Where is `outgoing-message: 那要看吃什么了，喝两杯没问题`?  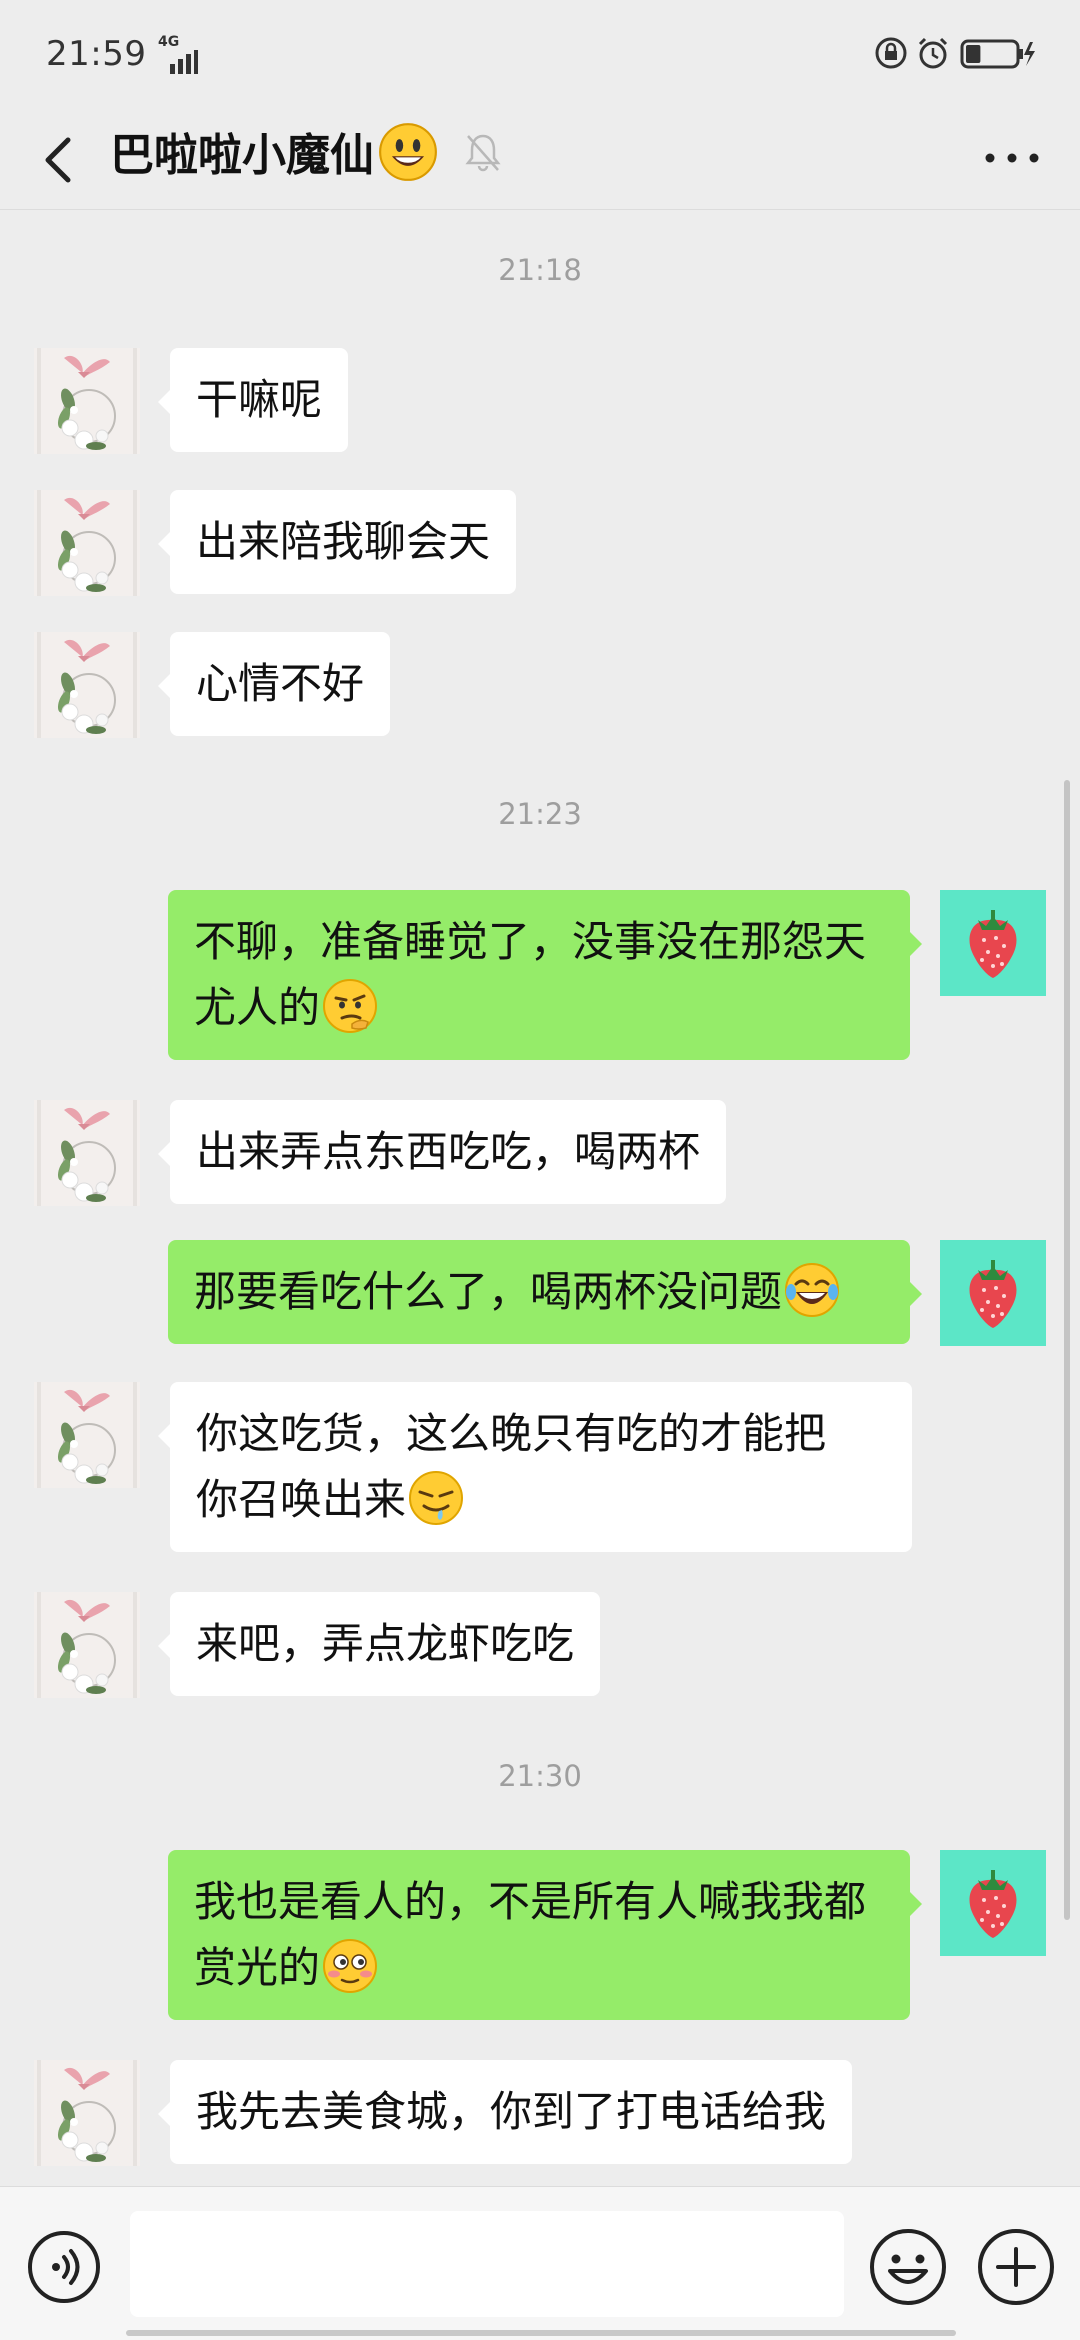 outgoing-message: 那要看吃什么了，喝两杯没问题 is located at coordinates (545, 1292).